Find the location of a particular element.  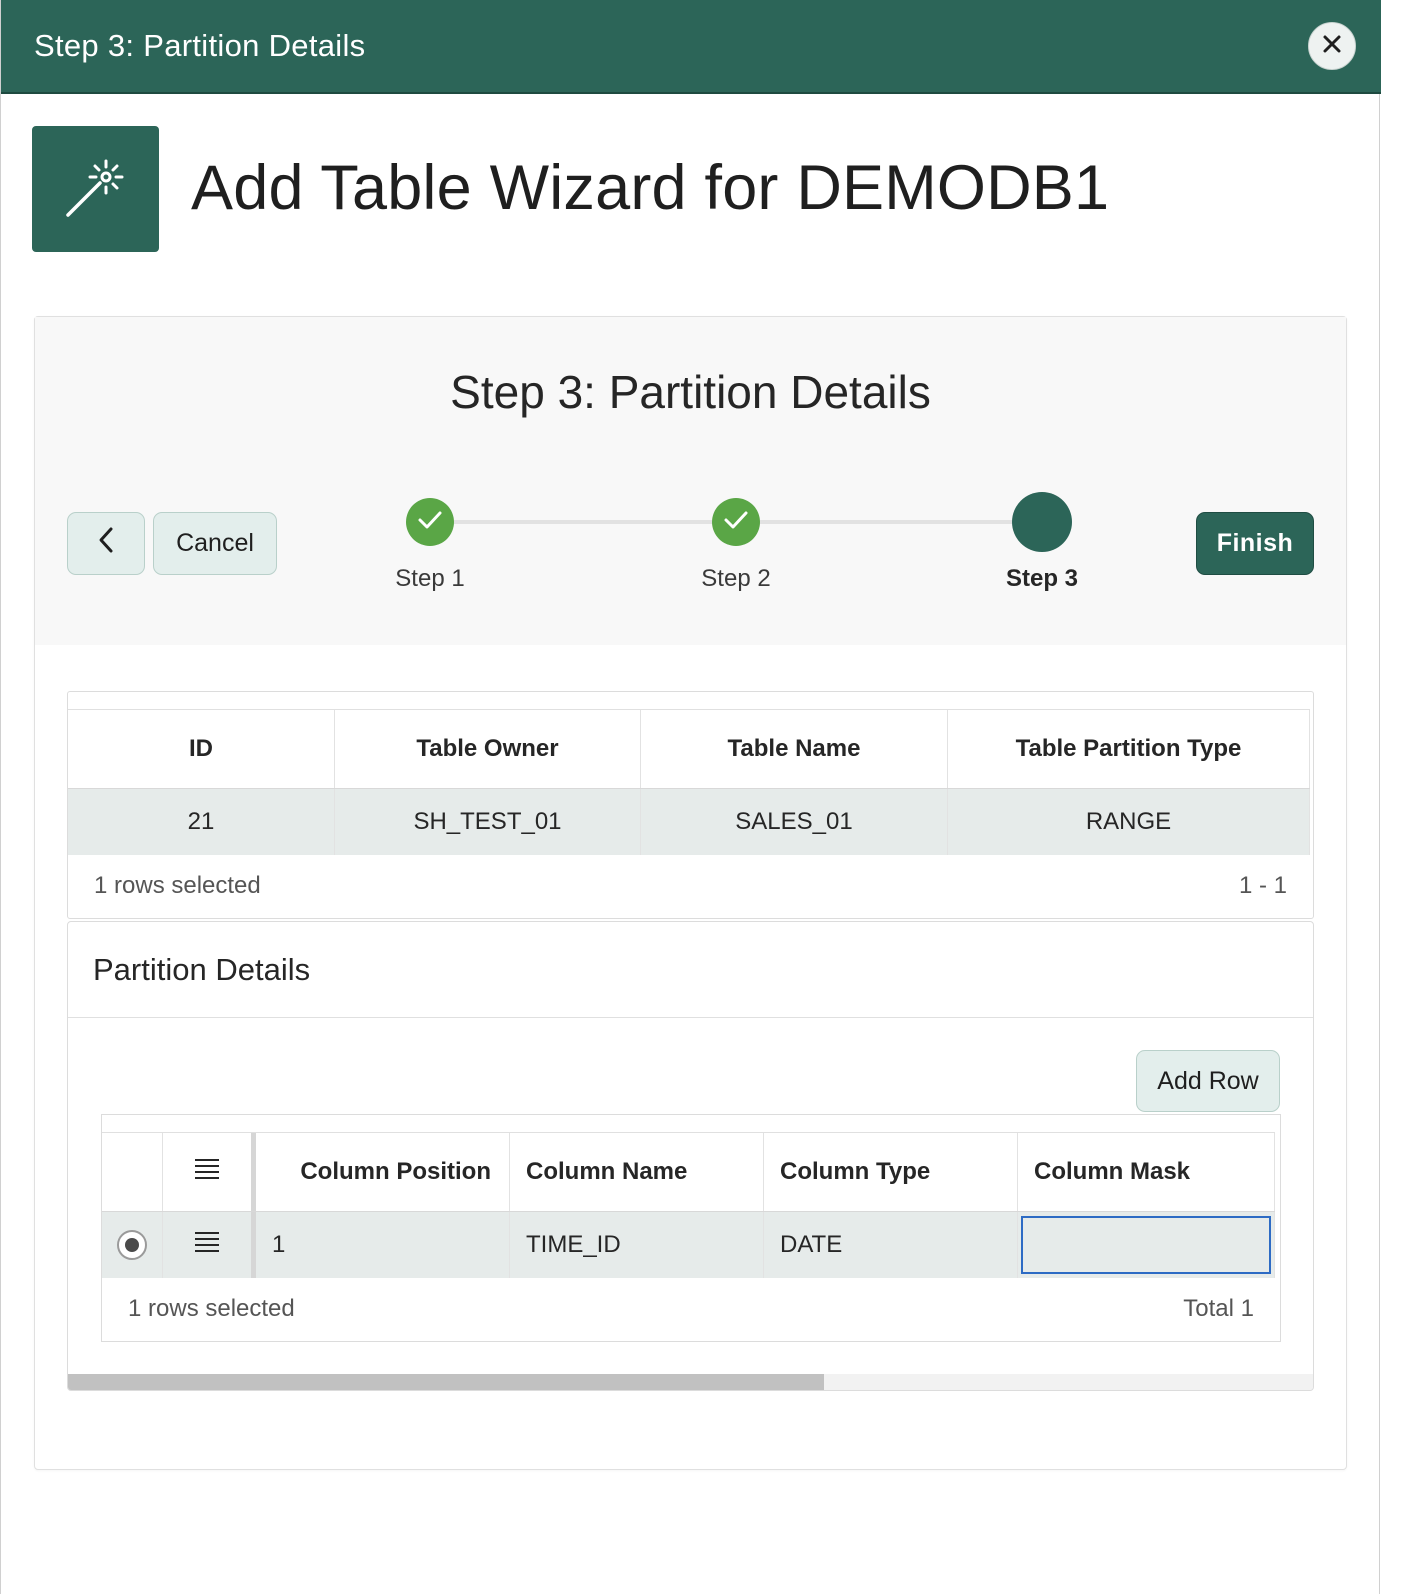

column-header-column-name: Column Name is located at coordinates (637, 1172).